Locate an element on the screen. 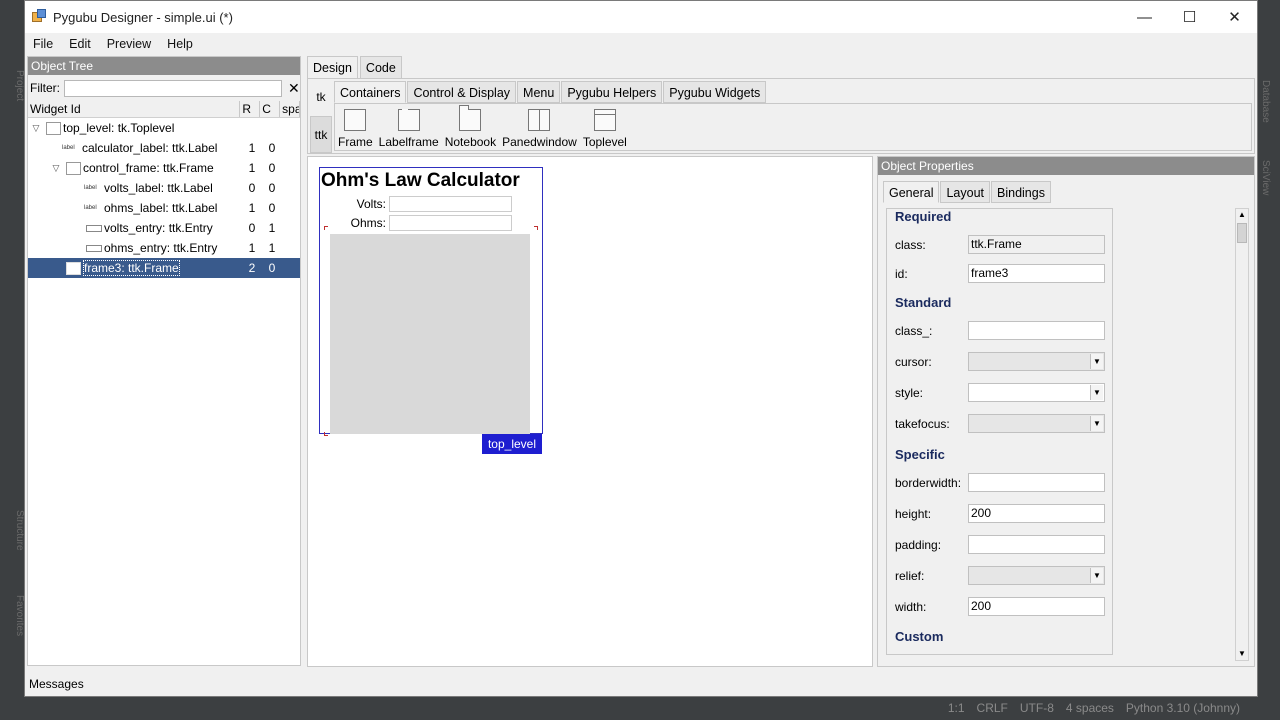  palette-tk-tab: tk is located at coordinates (321, 97).